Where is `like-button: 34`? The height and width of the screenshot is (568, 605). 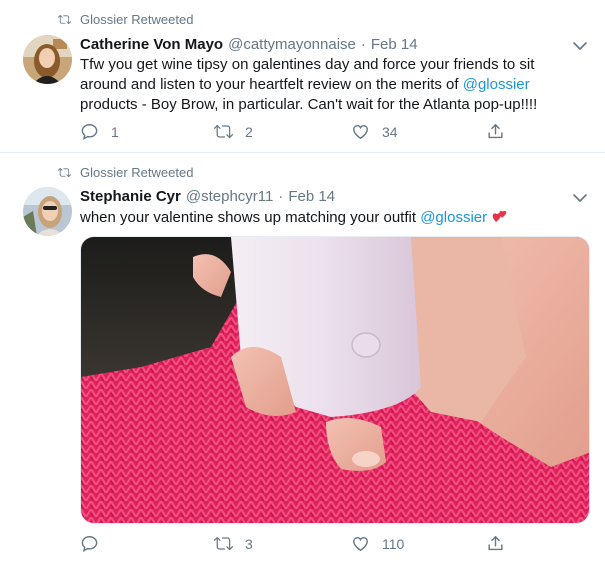
like-button: 34 is located at coordinates (374, 131).